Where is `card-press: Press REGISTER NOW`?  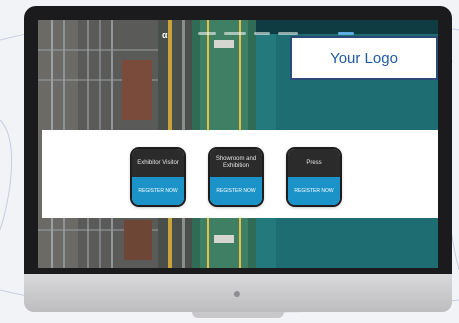 card-press: Press REGISTER NOW is located at coordinates (314, 177).